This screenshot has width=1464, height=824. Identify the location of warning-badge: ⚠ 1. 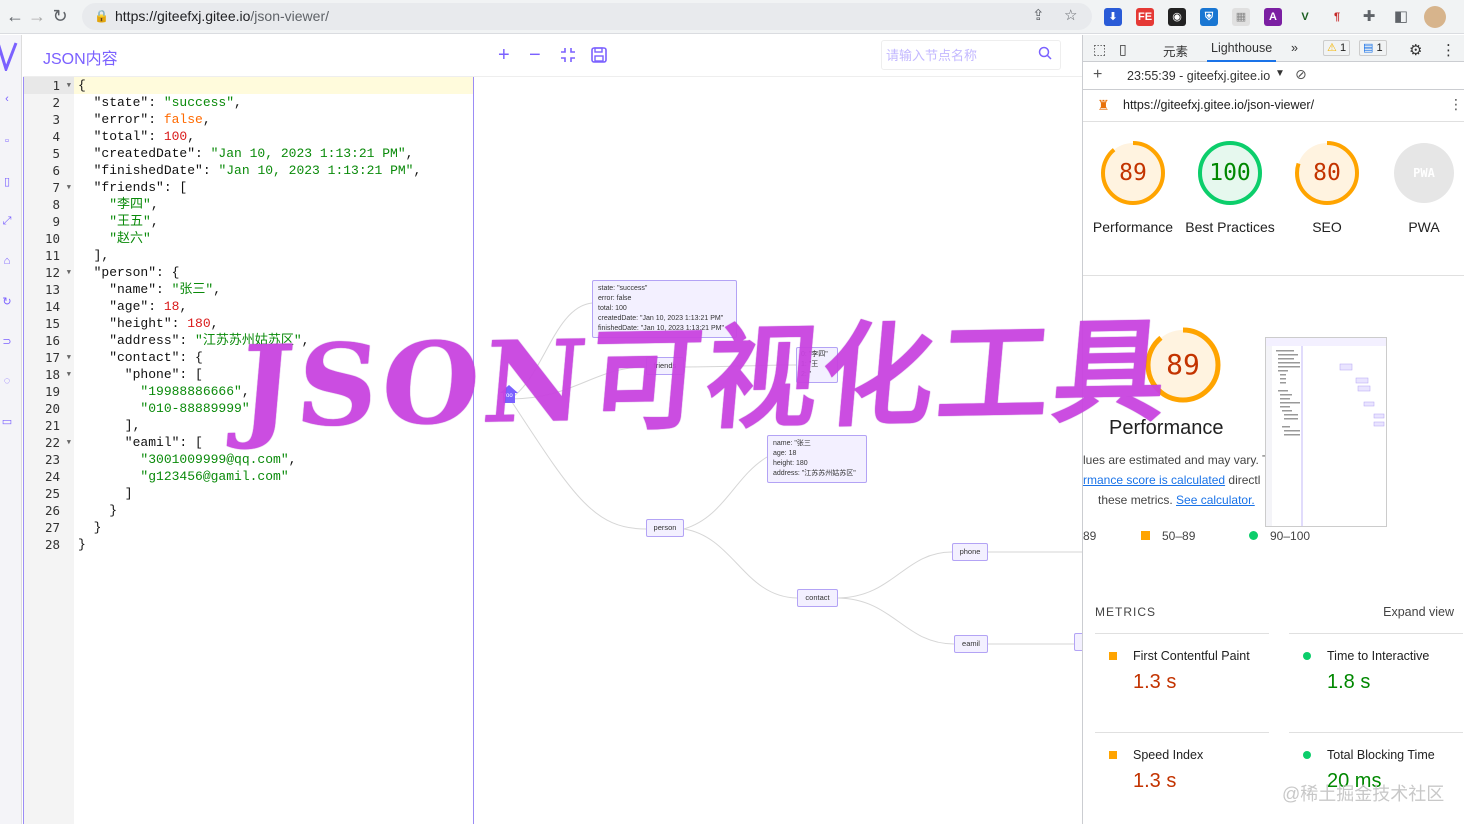
(1337, 48).